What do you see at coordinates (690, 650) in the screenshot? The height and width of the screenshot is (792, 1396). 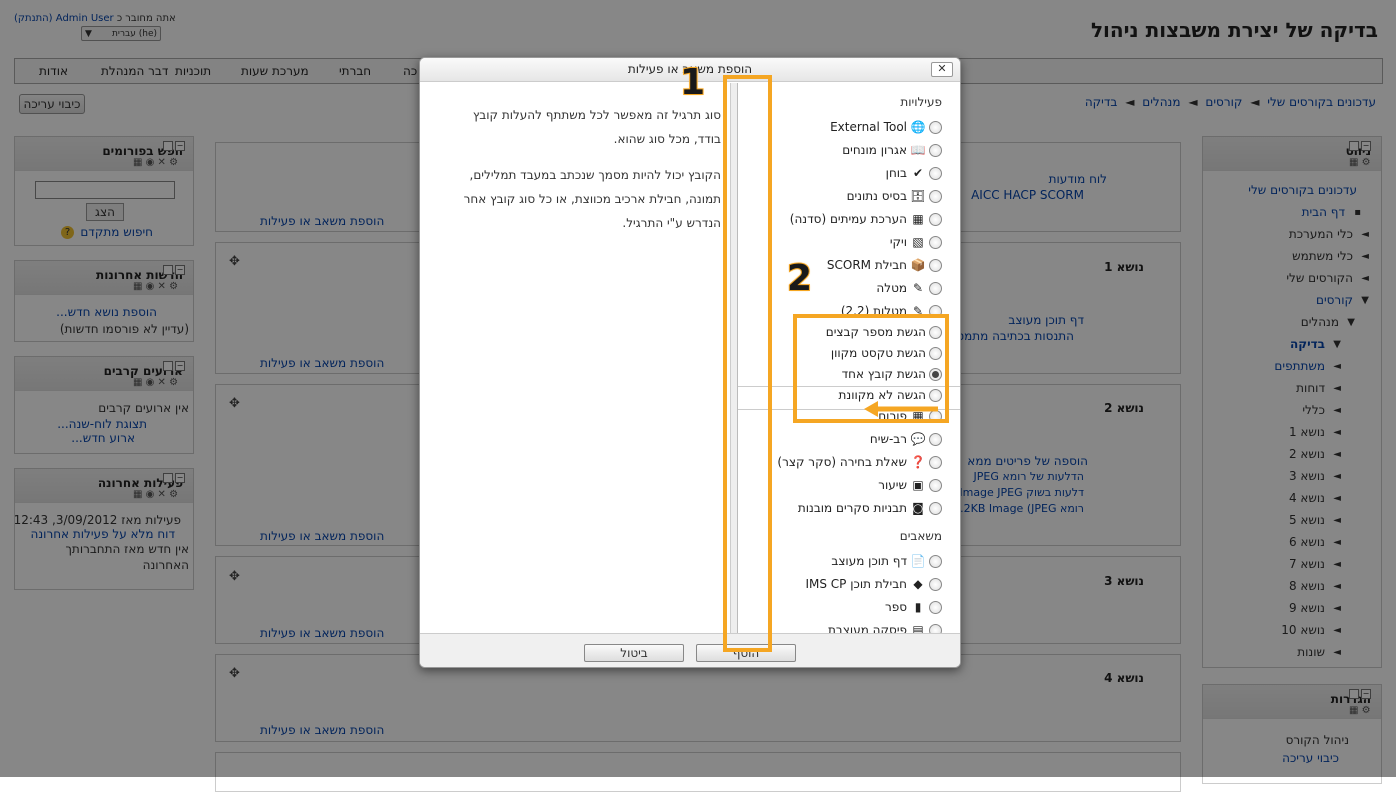 I see `dialog-footer: הוסף ביטול` at bounding box center [690, 650].